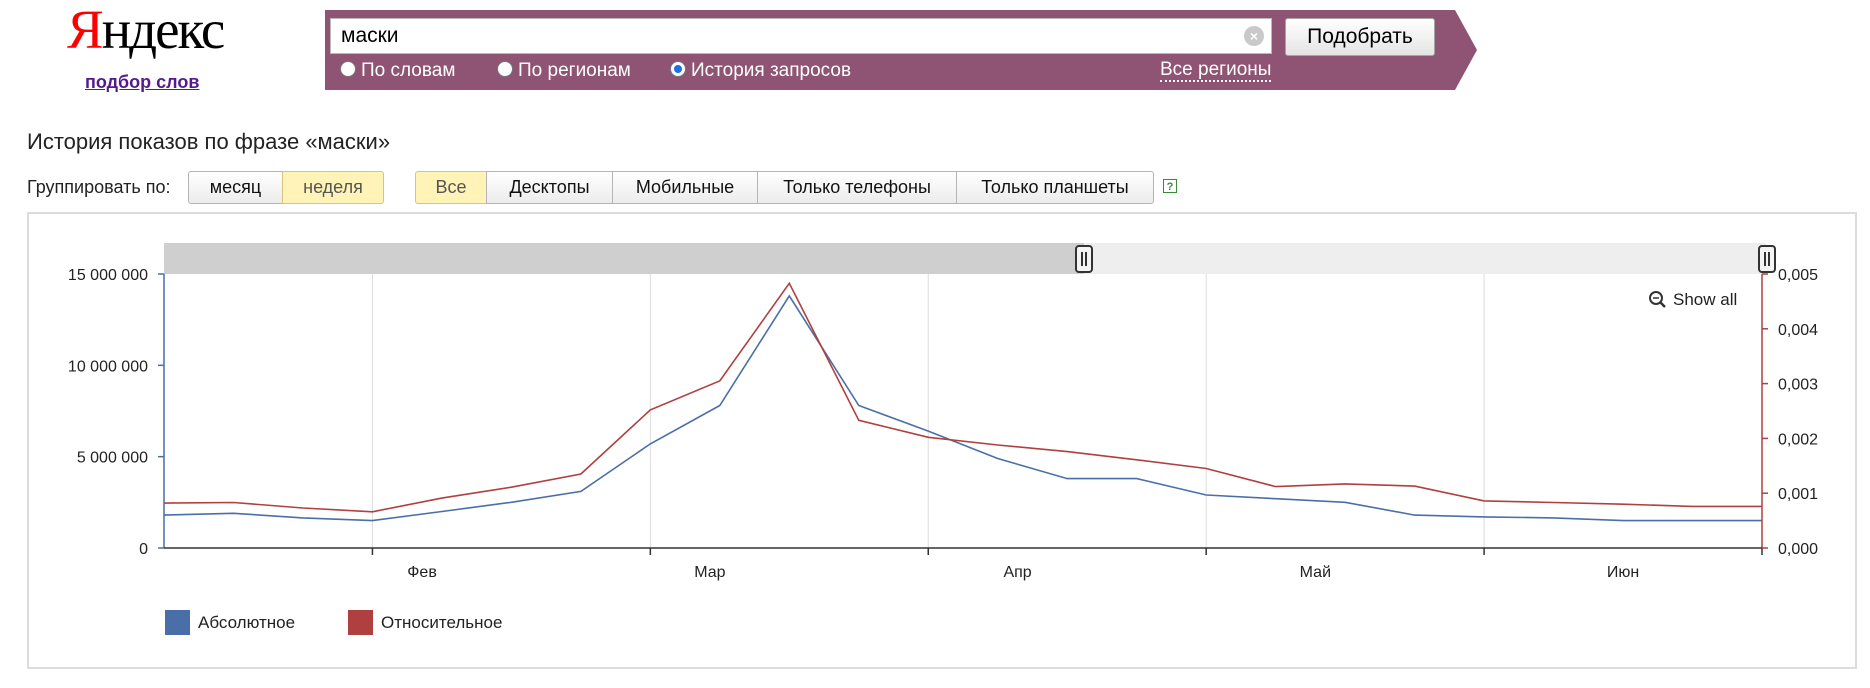 The image size is (1870, 688). I want to click on x-tick-label: Май, so click(1315, 572).